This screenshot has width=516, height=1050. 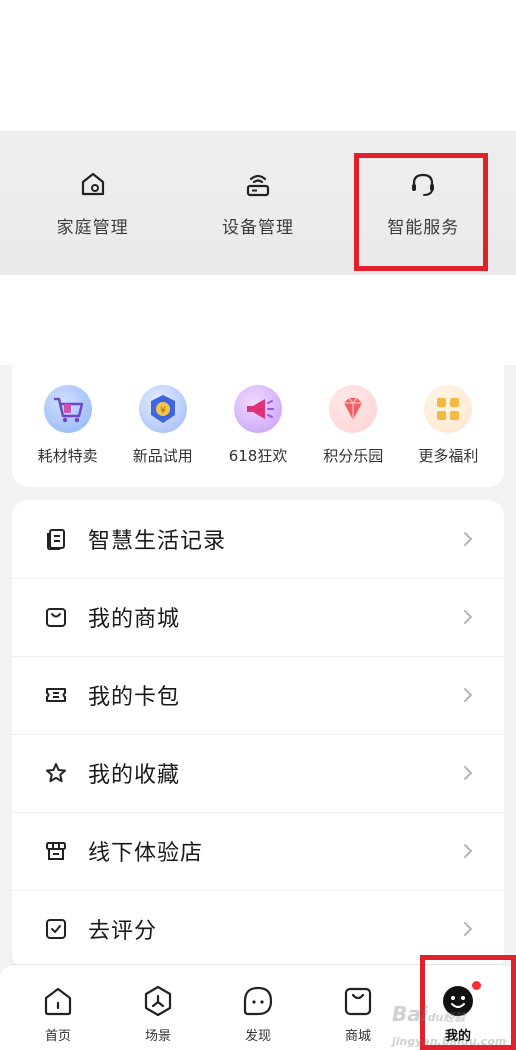 What do you see at coordinates (58, 1001) in the screenshot?
I see `home-icon` at bounding box center [58, 1001].